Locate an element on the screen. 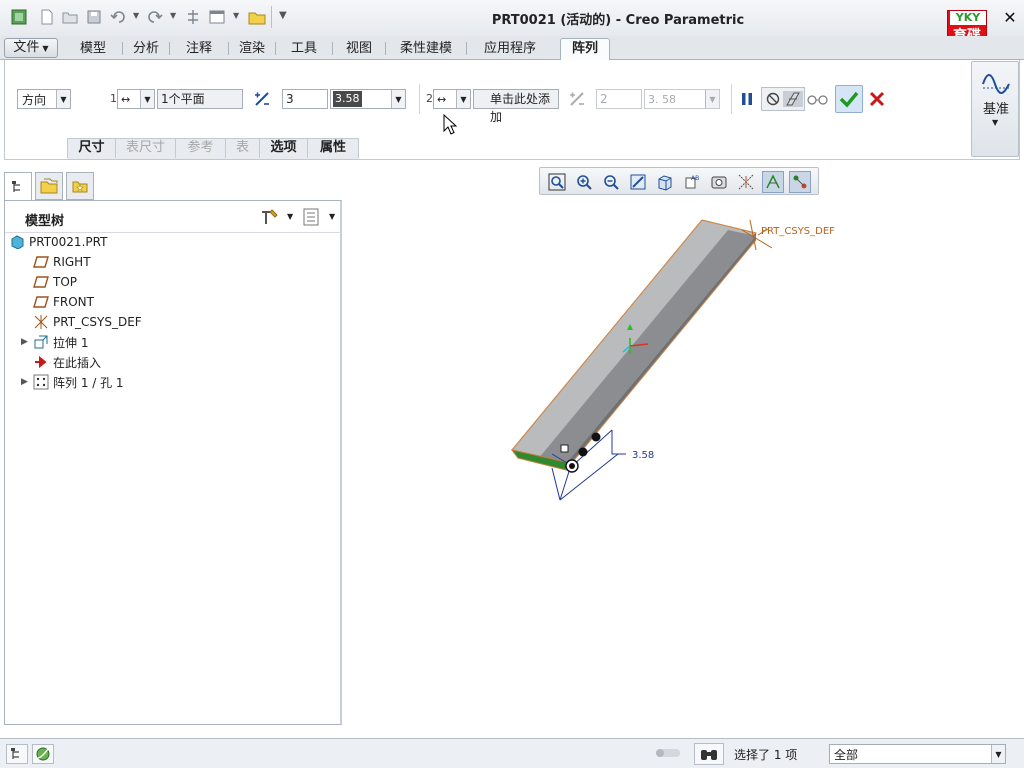 Image resolution: width=1024 pixels, height=768 pixels. extrude-icon is located at coordinates (41, 342).